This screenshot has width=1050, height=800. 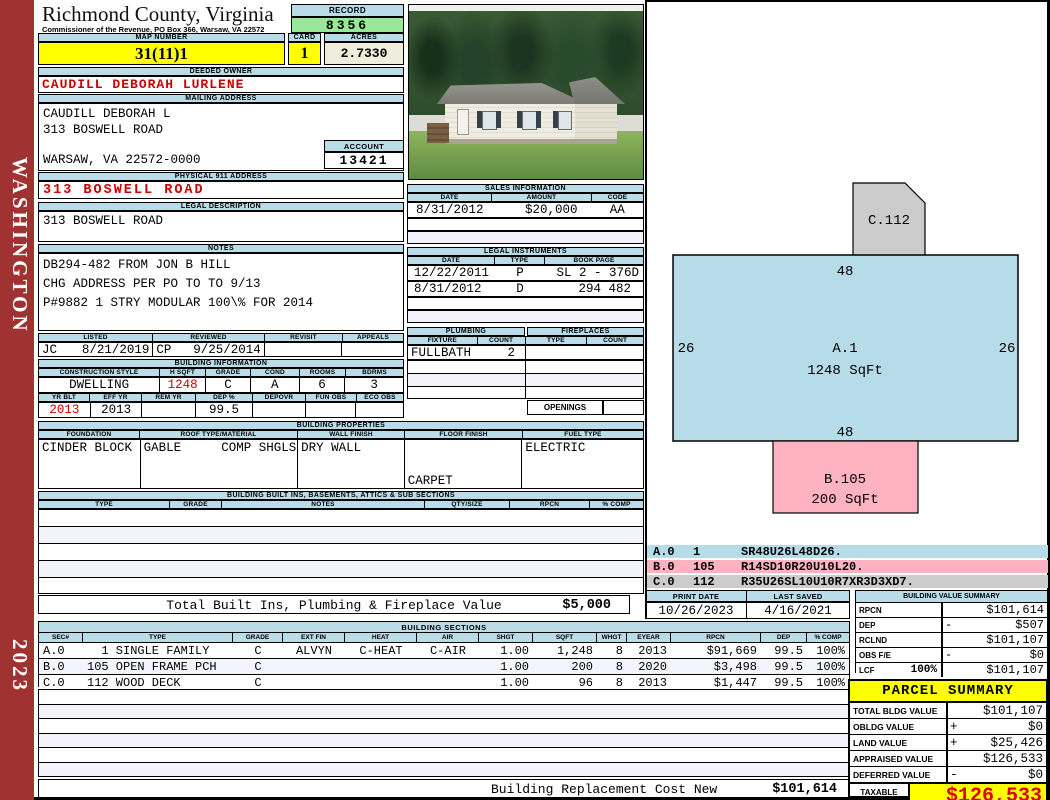 What do you see at coordinates (498, 119) in the screenshot?
I see `photo-shutter` at bounding box center [498, 119].